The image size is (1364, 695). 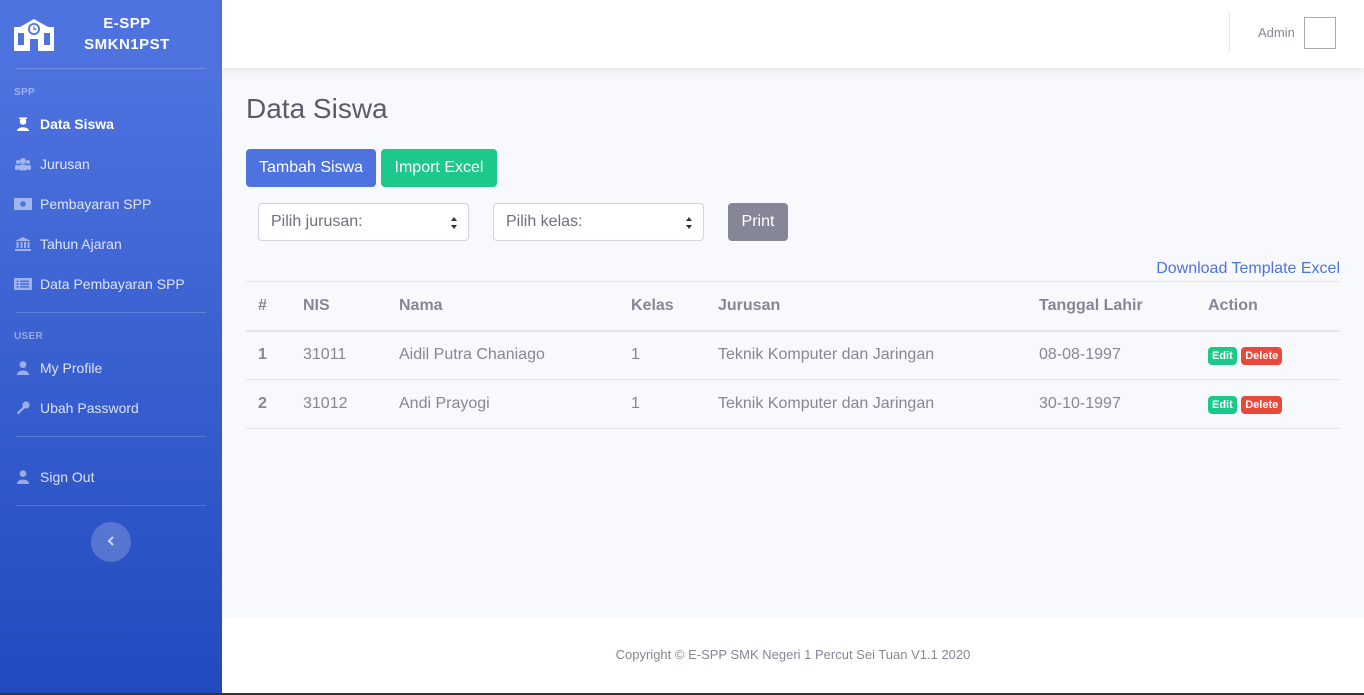 What do you see at coordinates (363, 222) in the screenshot?
I see `jurusan-select: Pilih jurusan:` at bounding box center [363, 222].